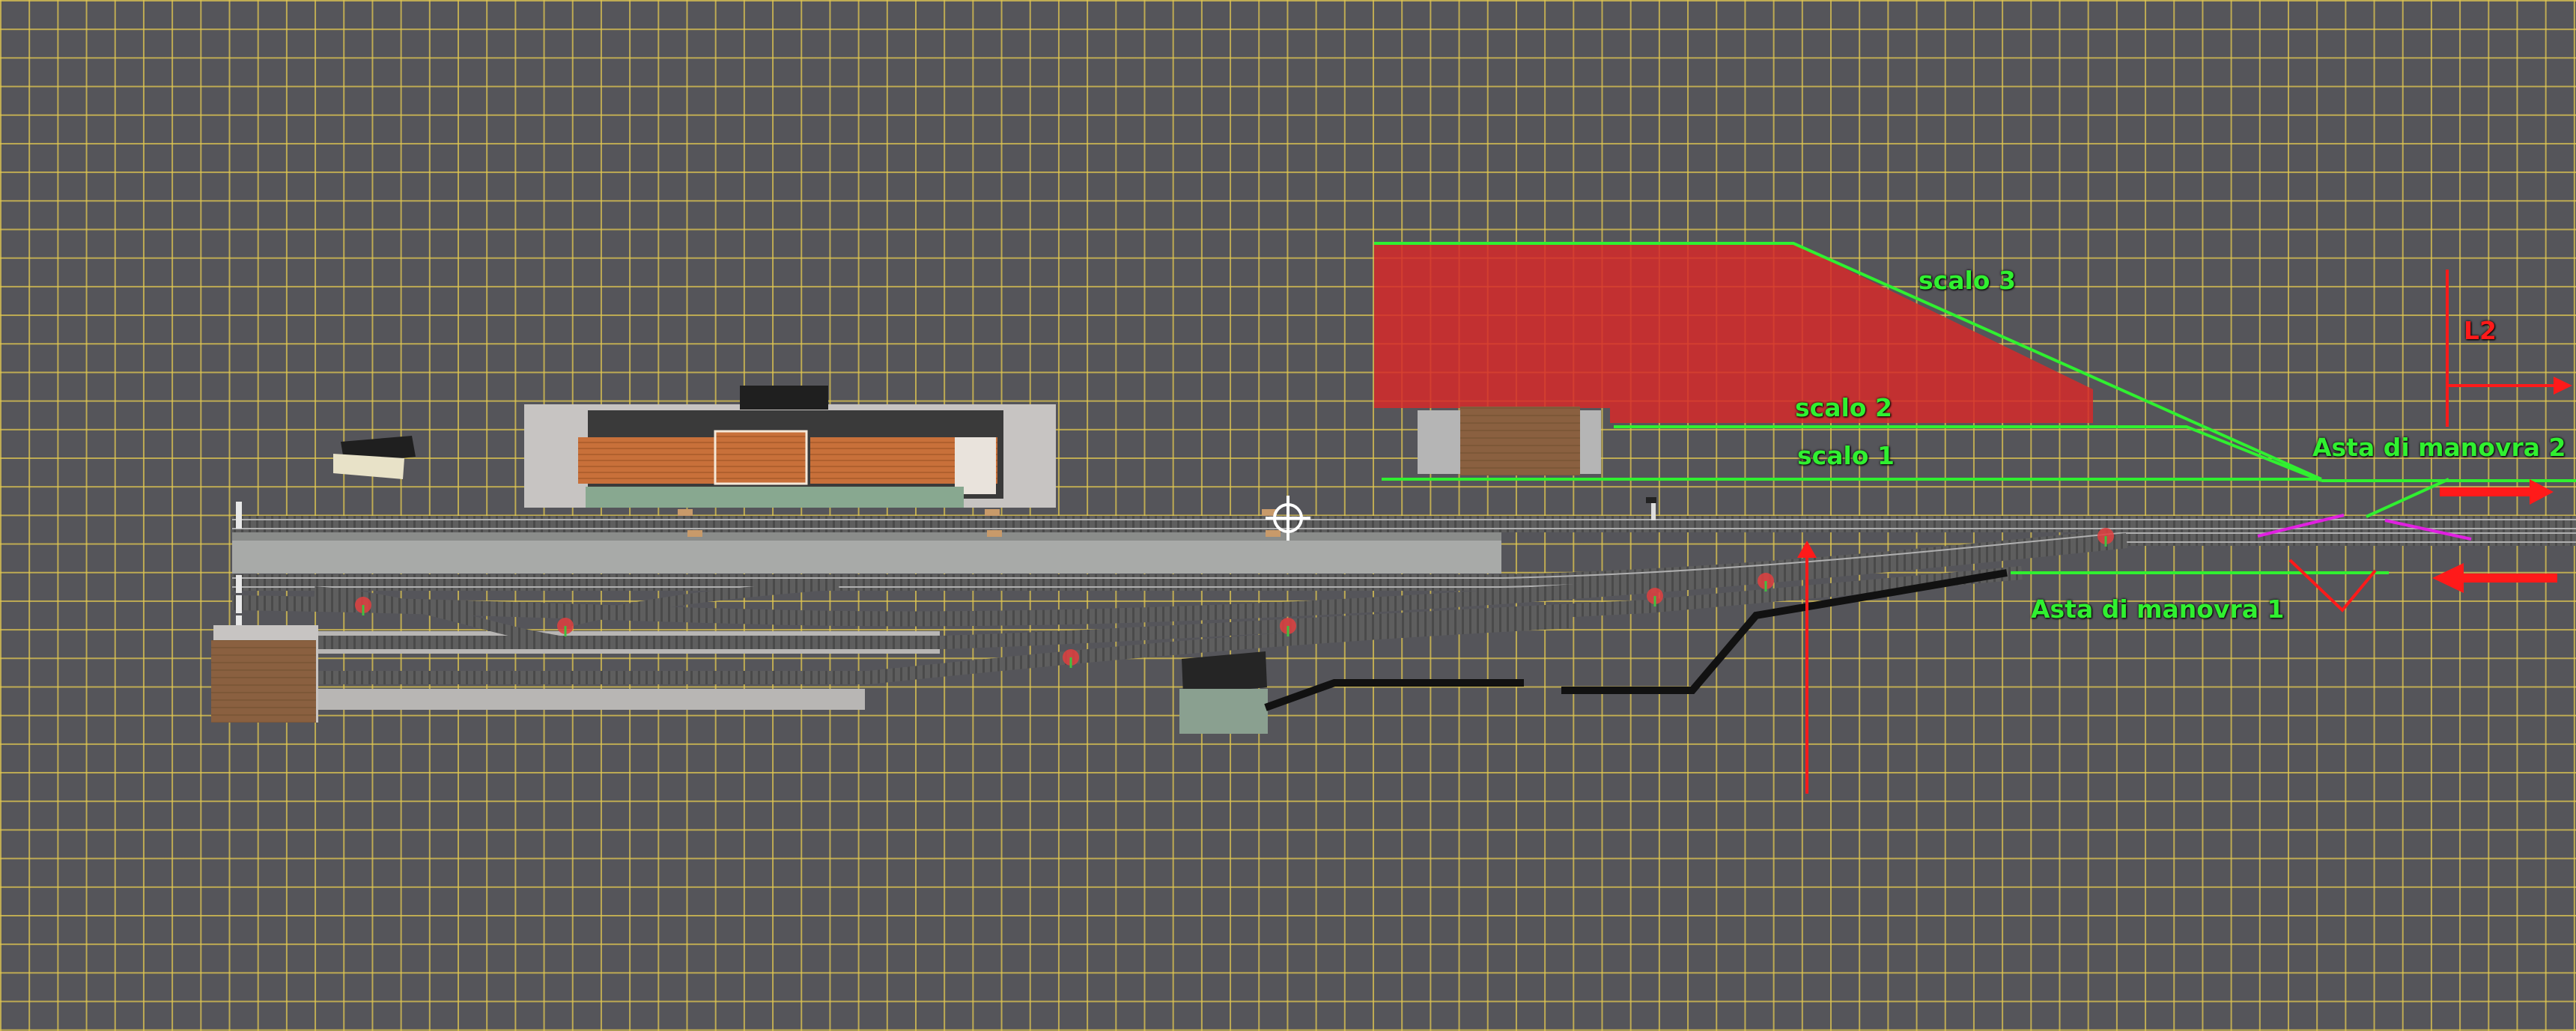 This screenshot has height=1031, width=2576. What do you see at coordinates (2439, 447) in the screenshot?
I see `label-asta-2: Asta di manovra 2` at bounding box center [2439, 447].